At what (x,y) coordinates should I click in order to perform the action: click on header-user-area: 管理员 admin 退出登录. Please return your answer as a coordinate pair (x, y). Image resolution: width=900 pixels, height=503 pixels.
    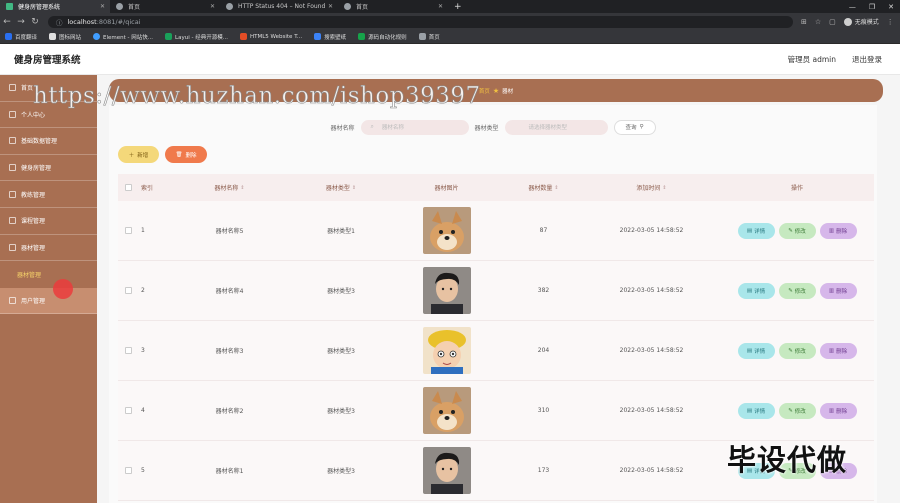
    Looking at the image, I should click on (835, 59).